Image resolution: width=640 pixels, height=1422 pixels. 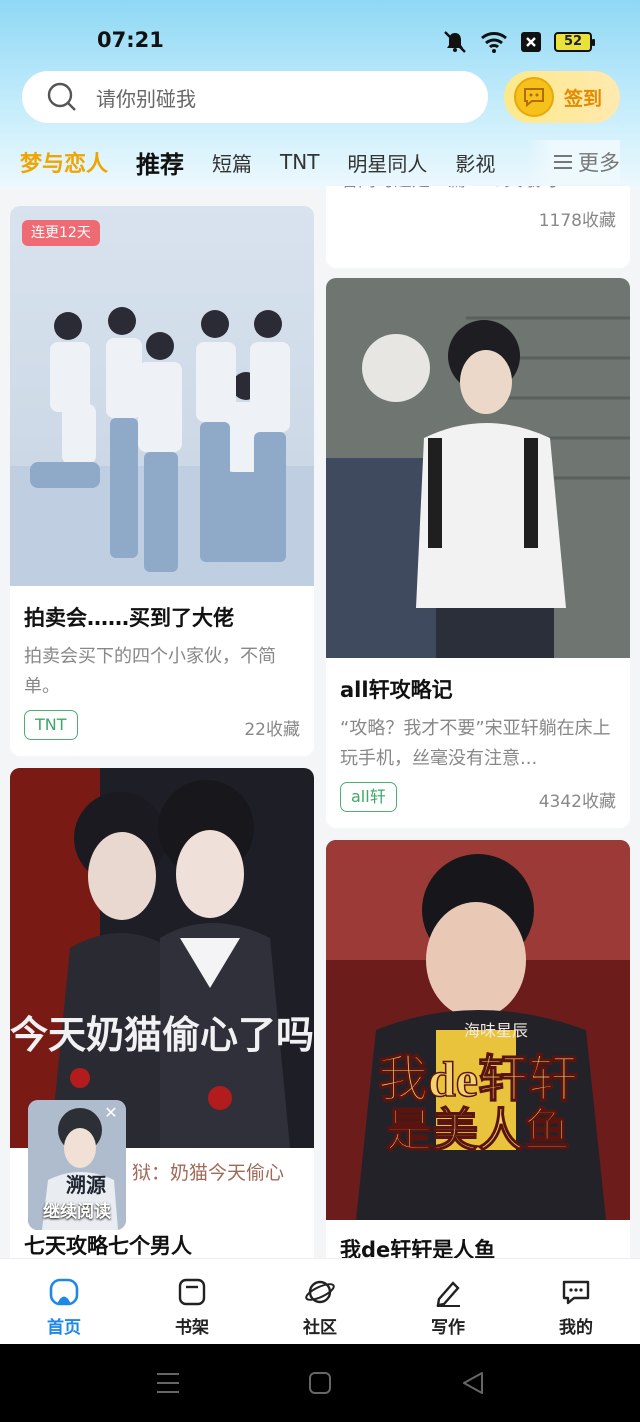 I want to click on continue-reading-widget: 溯源 ✕ 继续阅读, so click(x=77, y=1165).